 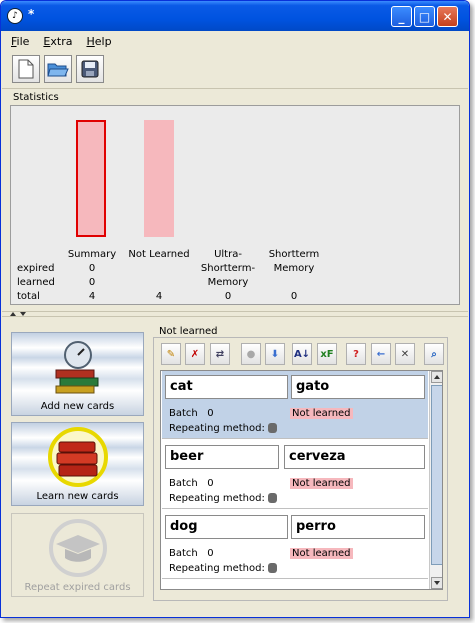 What do you see at coordinates (92, 282) in the screenshot?
I see `summary-learned-value: 0` at bounding box center [92, 282].